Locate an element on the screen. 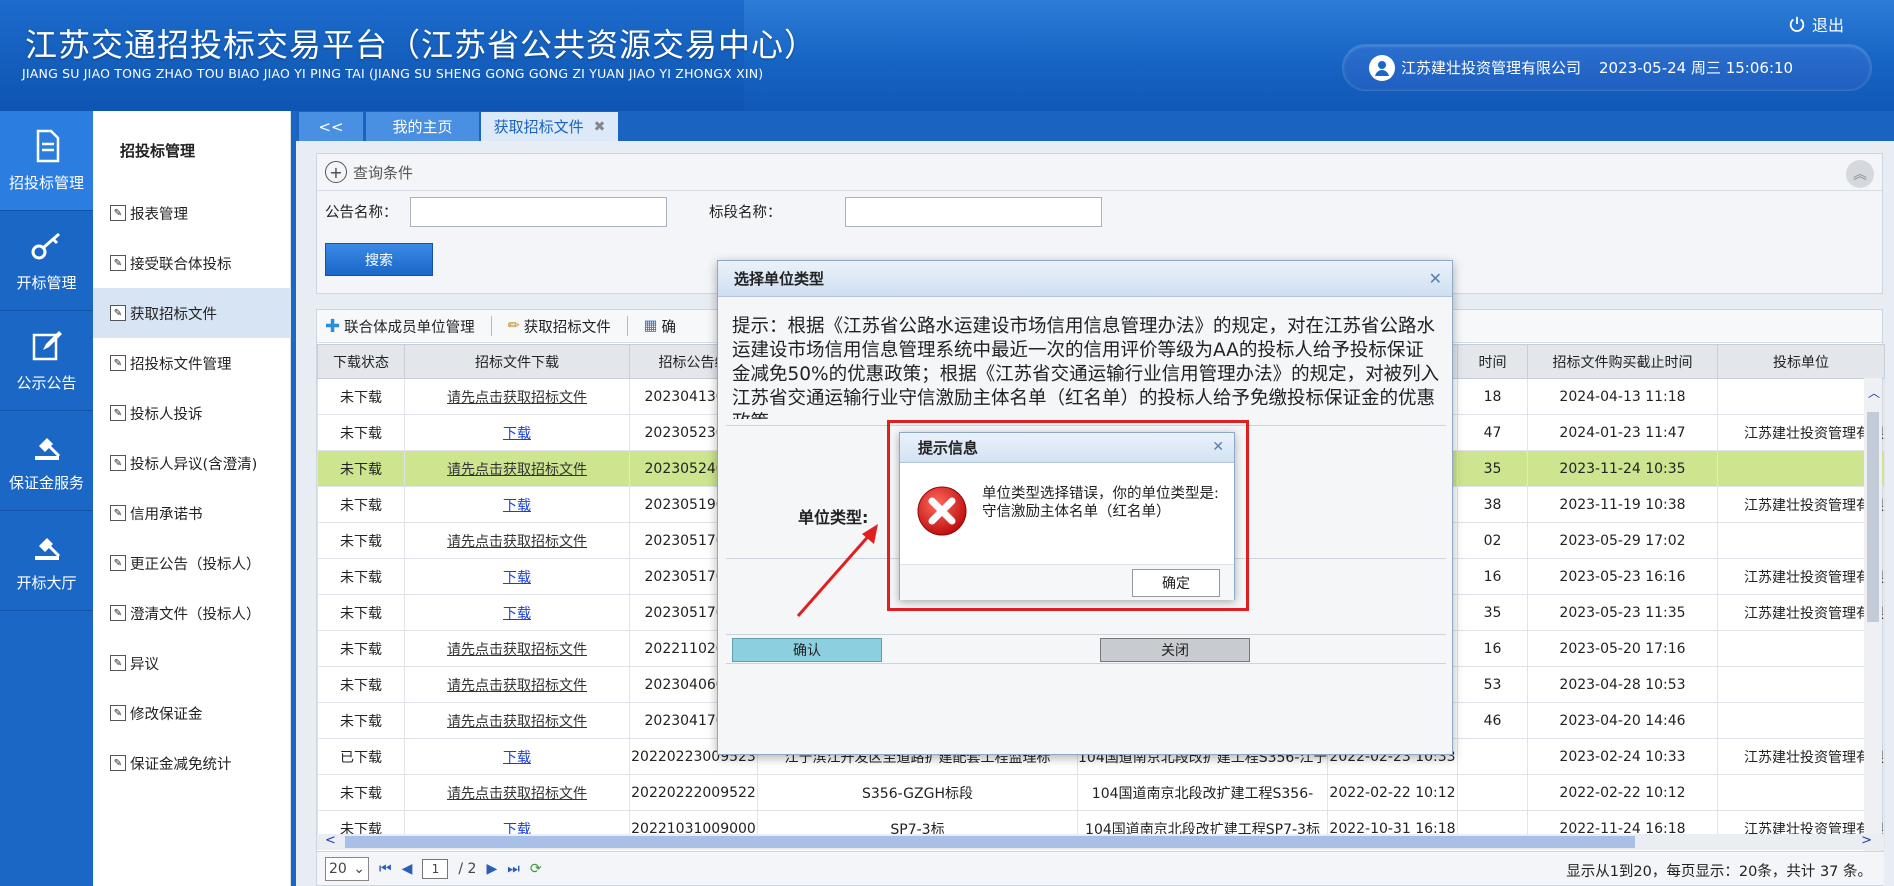  table-cell: 2023-04-28 10:53 is located at coordinates (1622, 684).